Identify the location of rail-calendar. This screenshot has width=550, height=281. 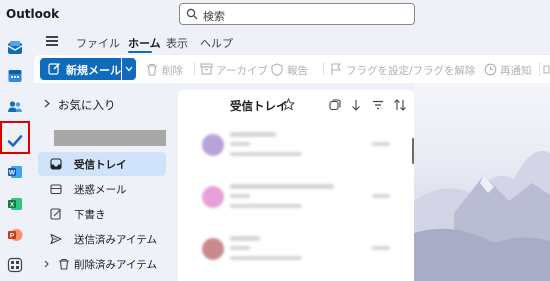
(15, 76).